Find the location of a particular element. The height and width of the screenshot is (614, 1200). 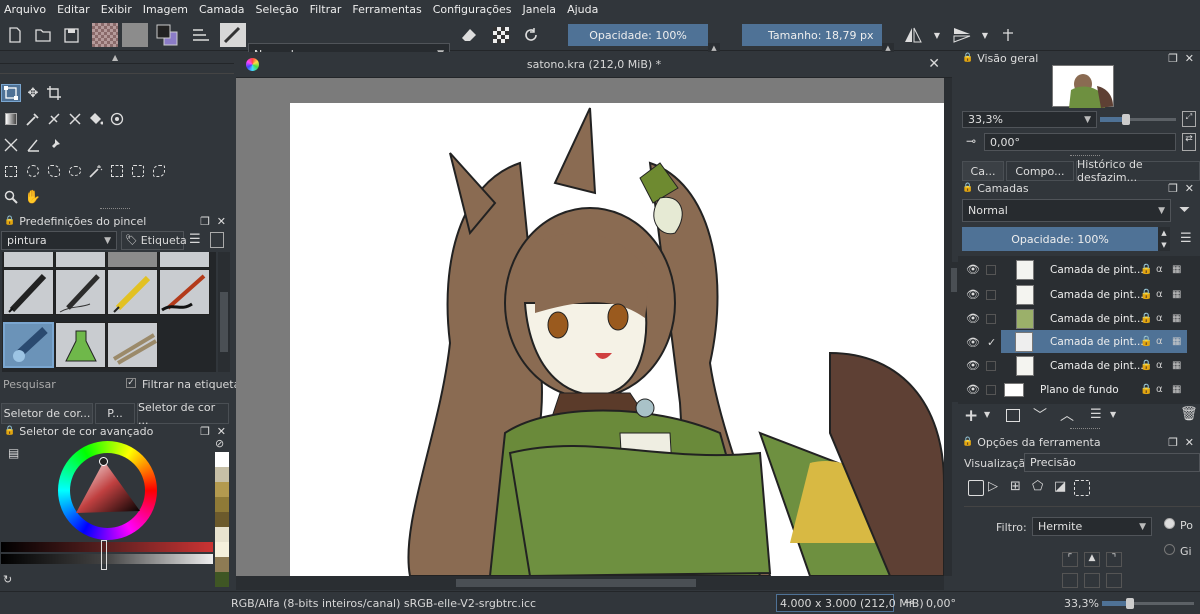

fit-zoom-icon: ⤢ is located at coordinates (1189, 119).